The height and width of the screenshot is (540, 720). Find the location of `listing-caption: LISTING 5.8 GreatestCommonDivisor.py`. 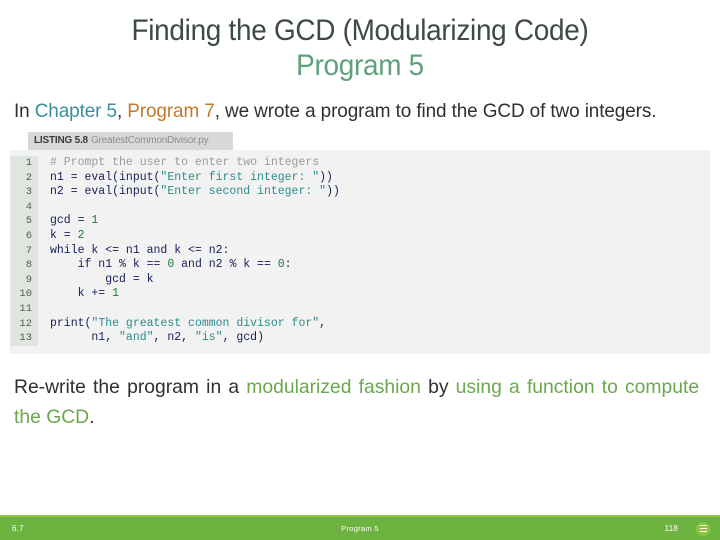

listing-caption: LISTING 5.8 GreatestCommonDivisor.py is located at coordinates (130, 141).